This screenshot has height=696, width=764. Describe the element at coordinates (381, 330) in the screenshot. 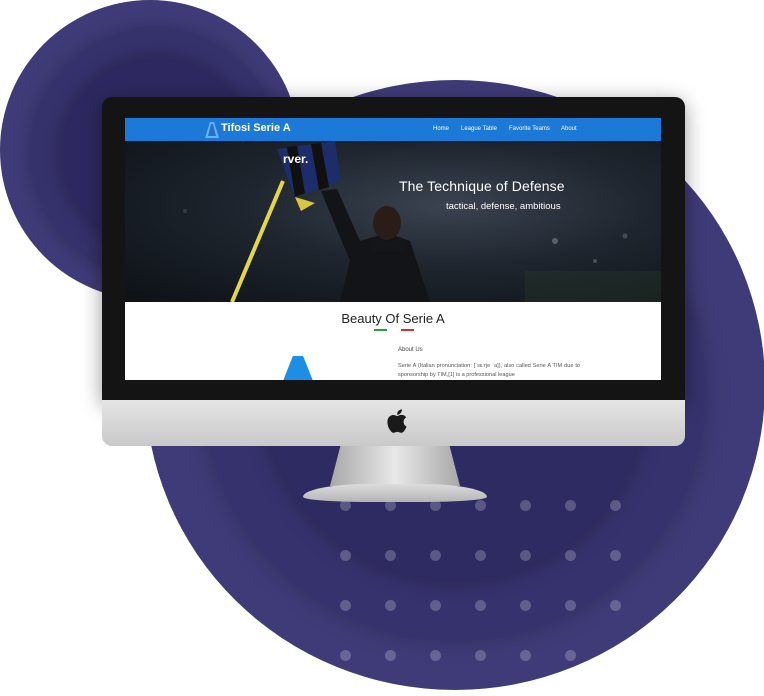

I see `flag-stripe-green` at that location.